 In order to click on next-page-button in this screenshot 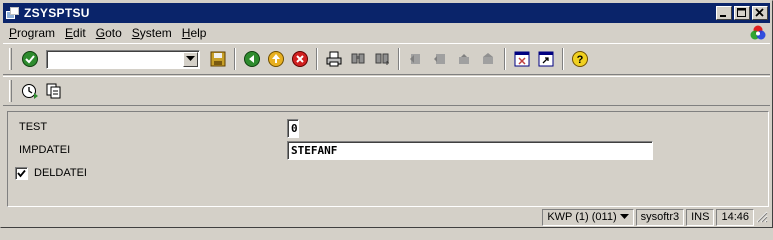, I will do `click(464, 59)`.